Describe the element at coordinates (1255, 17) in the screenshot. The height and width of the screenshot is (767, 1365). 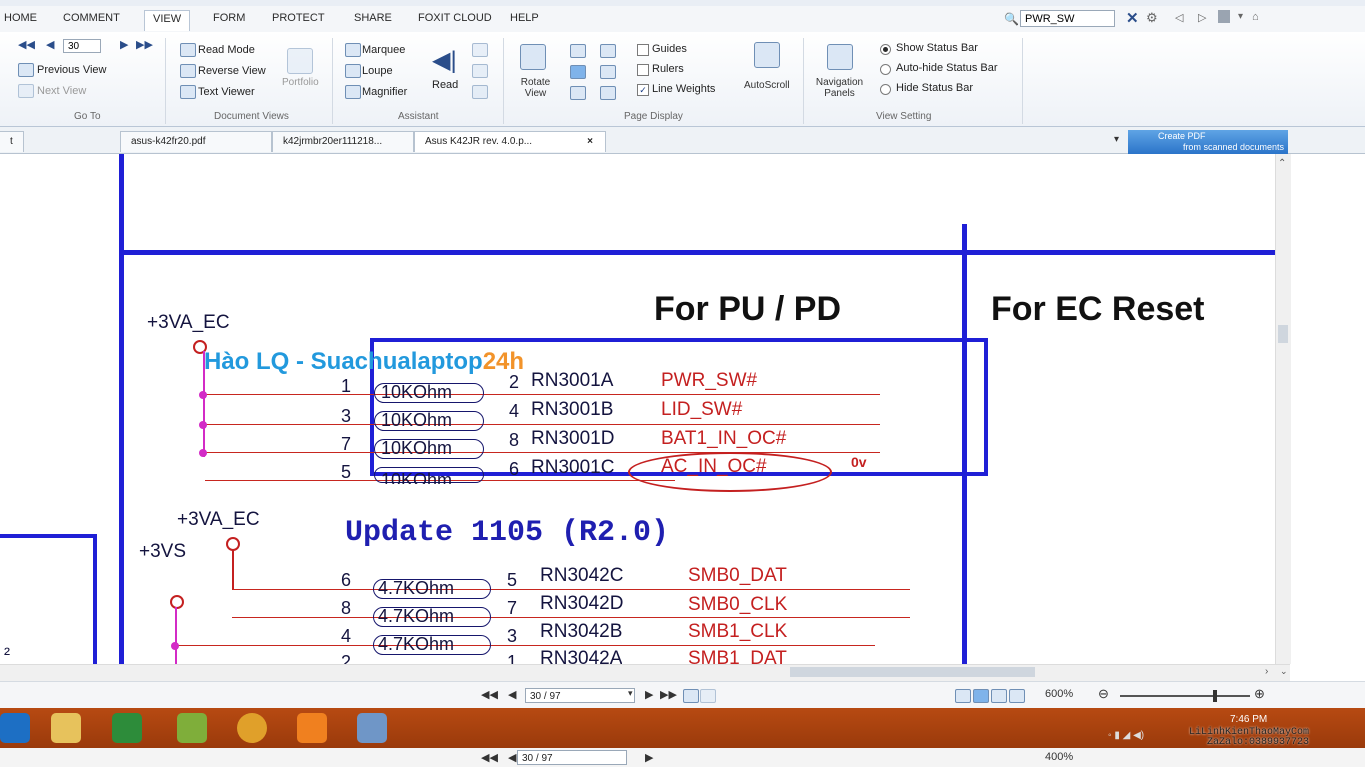
I see `collapse-ribbon-icon: ⌂` at that location.